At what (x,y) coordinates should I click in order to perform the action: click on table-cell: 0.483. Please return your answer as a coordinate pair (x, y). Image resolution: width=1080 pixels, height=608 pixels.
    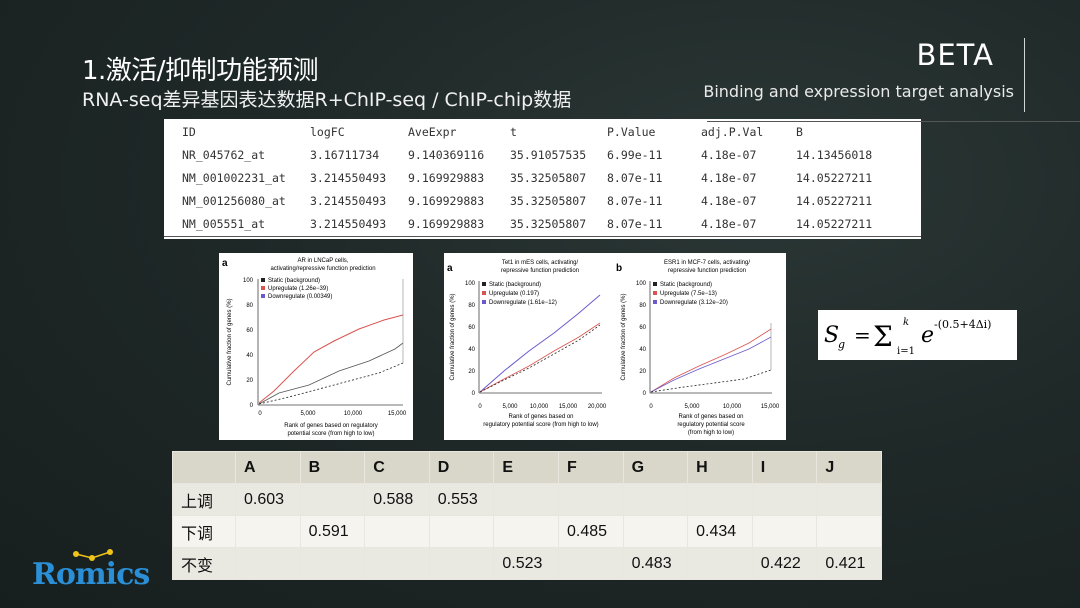
    Looking at the image, I should click on (655, 563).